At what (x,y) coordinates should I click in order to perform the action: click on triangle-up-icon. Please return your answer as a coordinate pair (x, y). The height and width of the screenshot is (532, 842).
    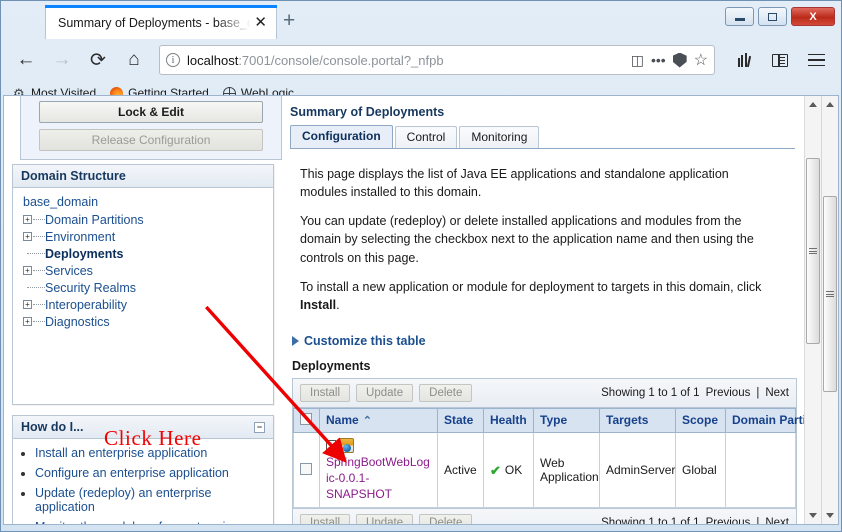
    Looking at the image, I should click on (813, 104).